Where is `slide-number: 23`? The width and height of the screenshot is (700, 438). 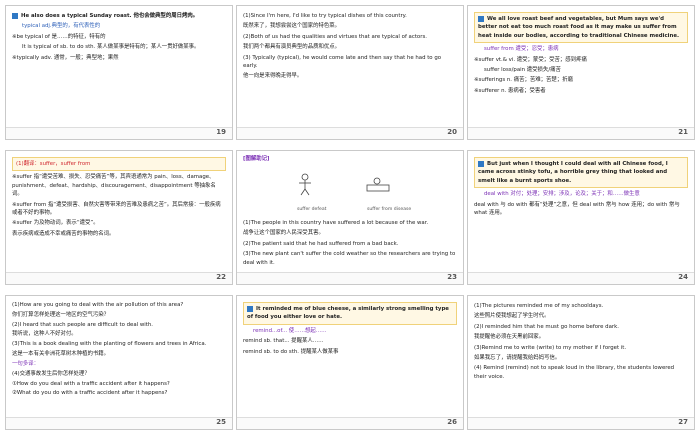 slide-number: 23 is located at coordinates (452, 277).